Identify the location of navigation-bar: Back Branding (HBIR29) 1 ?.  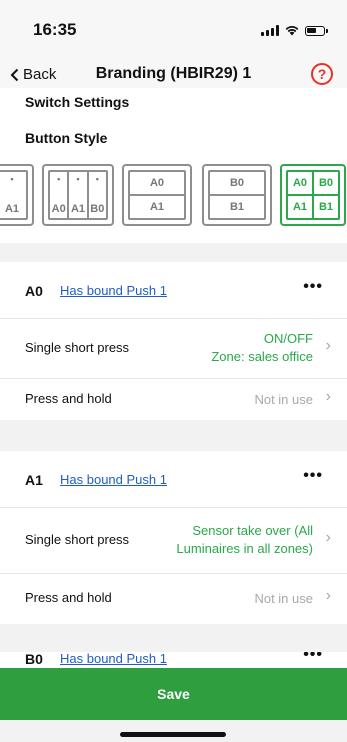
(173, 75).